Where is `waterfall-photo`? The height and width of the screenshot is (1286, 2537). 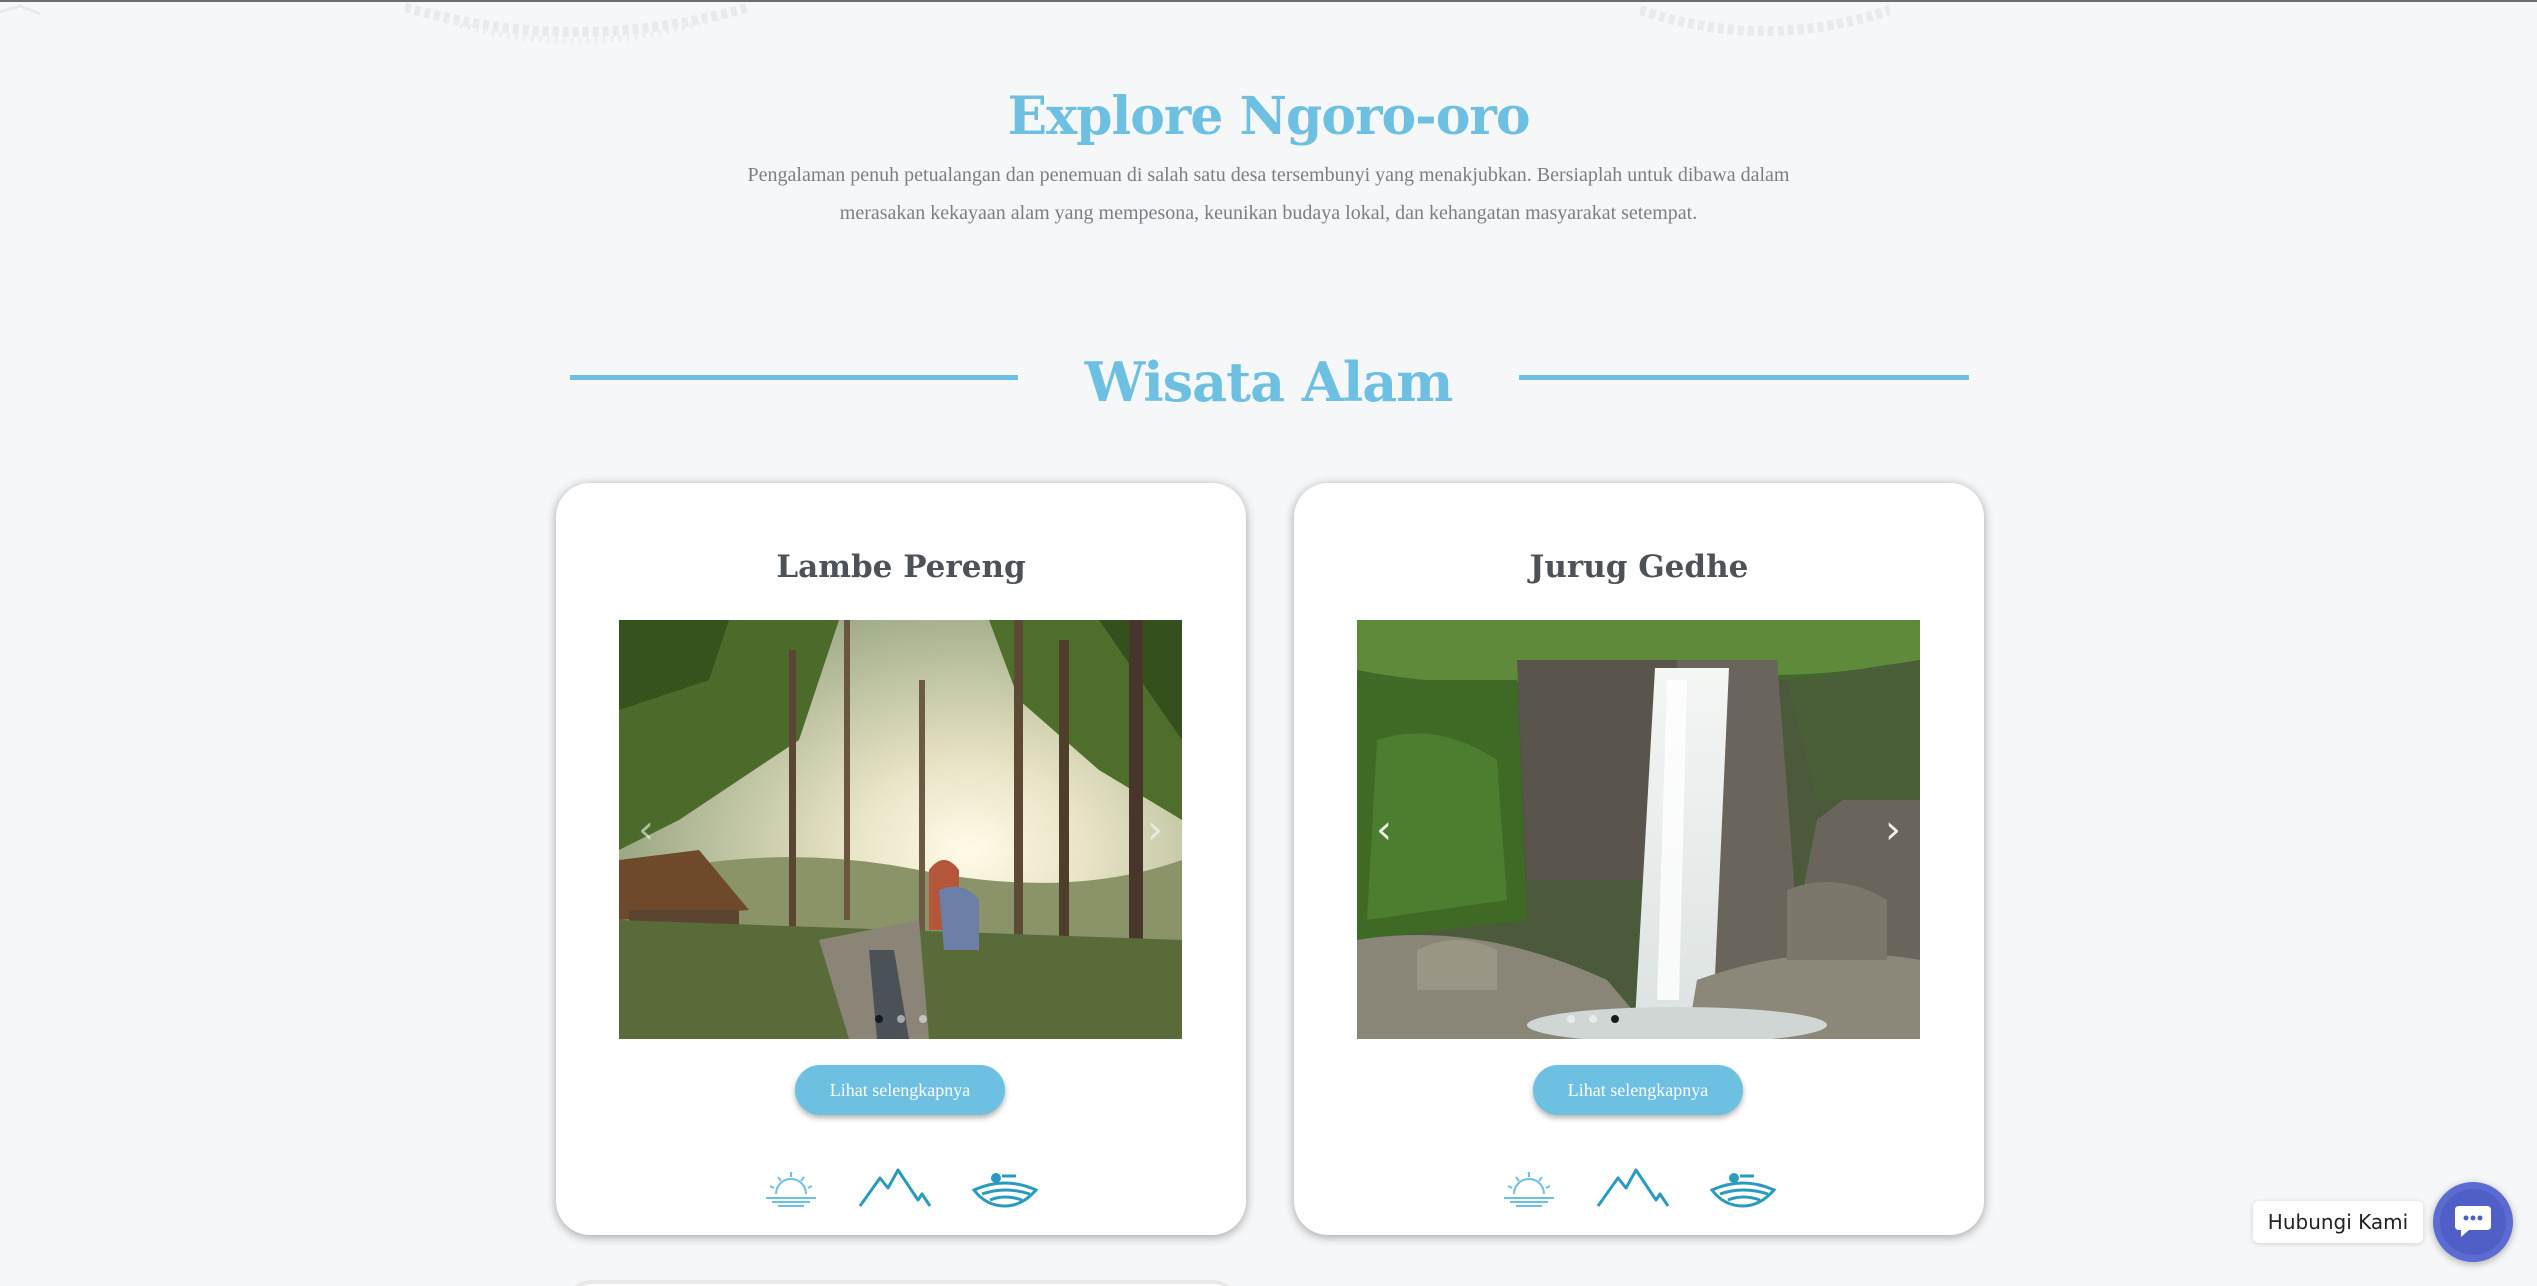
waterfall-photo is located at coordinates (1638, 829).